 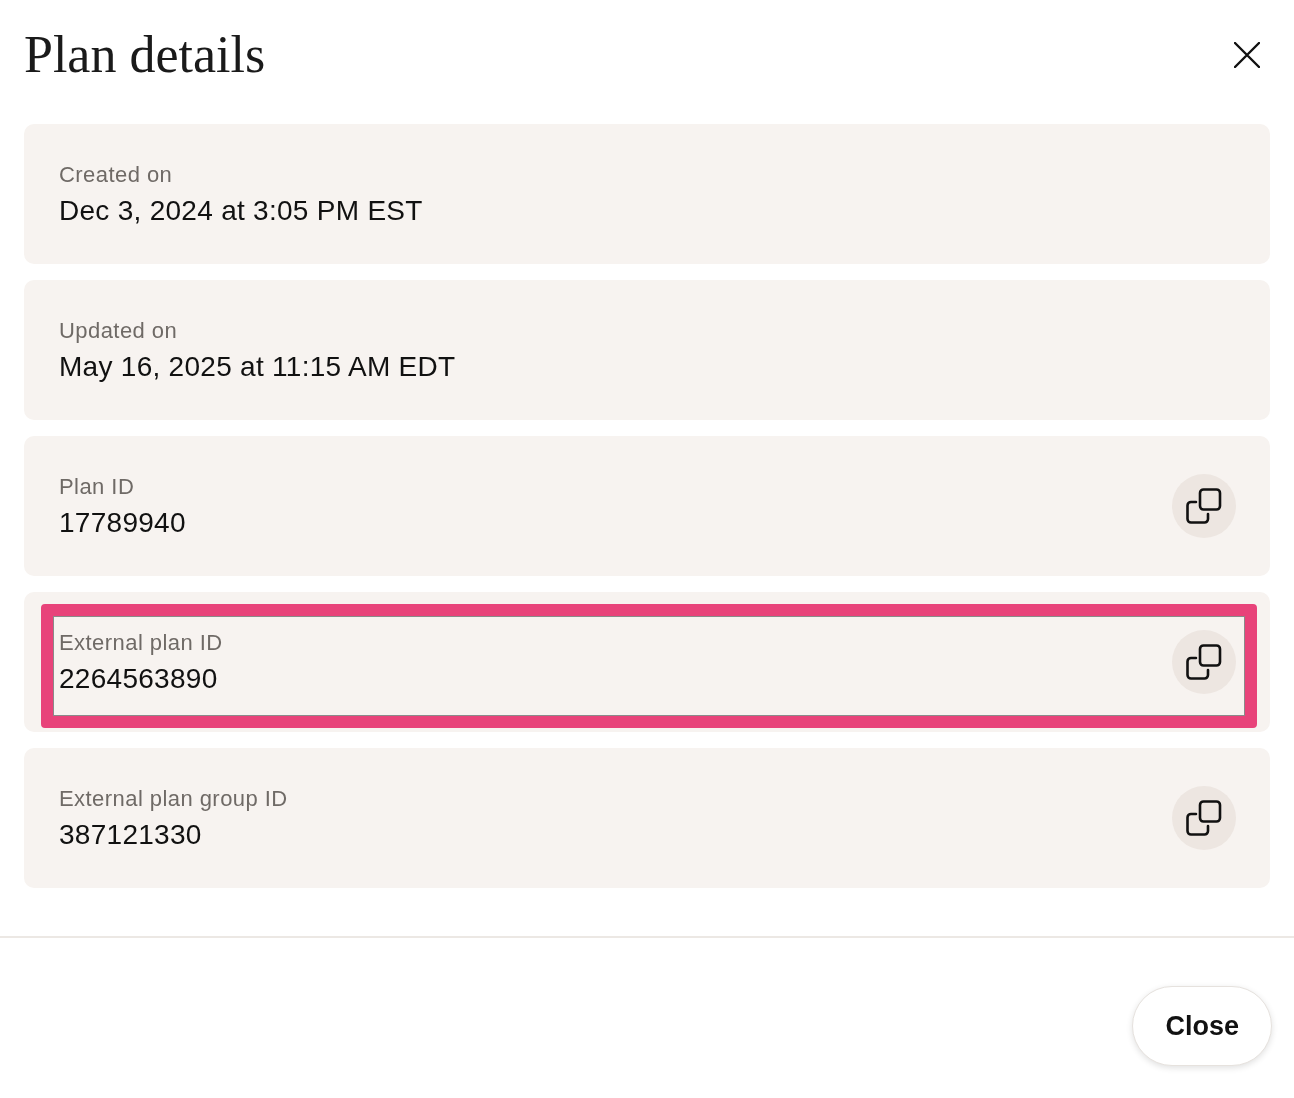 What do you see at coordinates (116, 175) in the screenshot?
I see `field-label: Created on` at bounding box center [116, 175].